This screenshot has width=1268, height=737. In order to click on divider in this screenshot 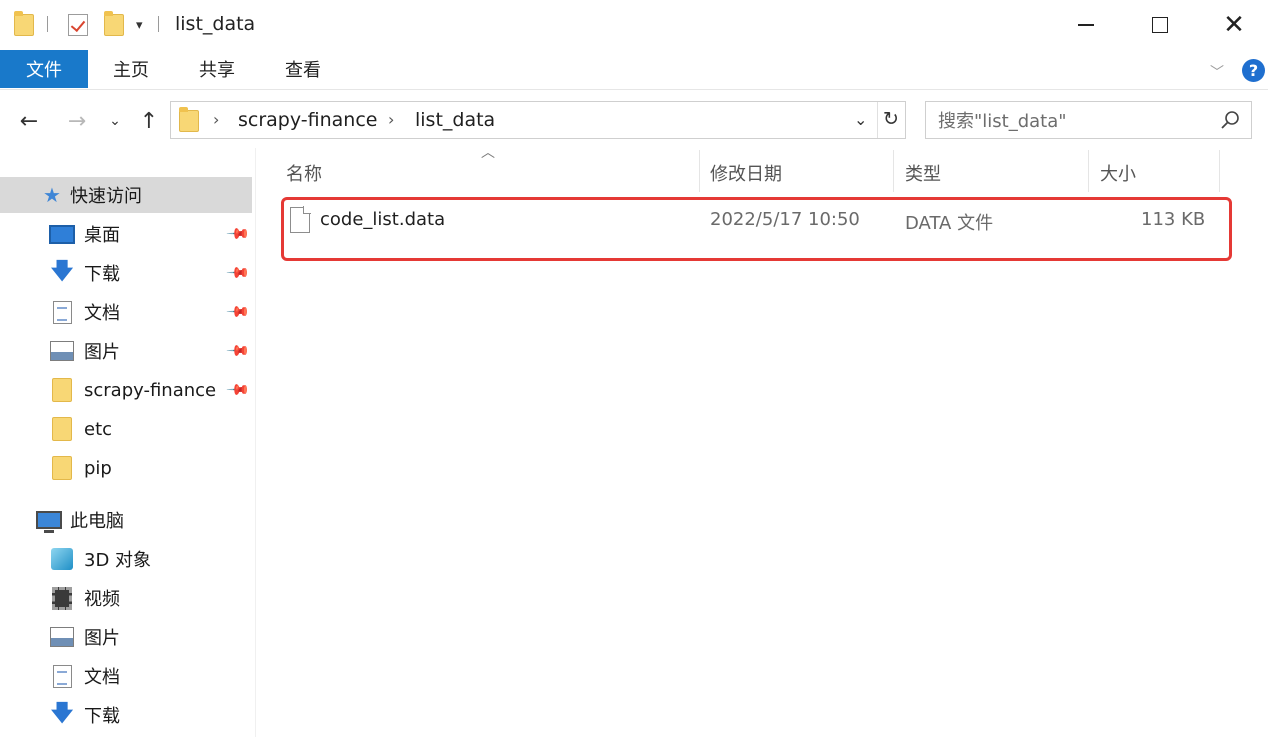, I will do `click(877, 120)`.